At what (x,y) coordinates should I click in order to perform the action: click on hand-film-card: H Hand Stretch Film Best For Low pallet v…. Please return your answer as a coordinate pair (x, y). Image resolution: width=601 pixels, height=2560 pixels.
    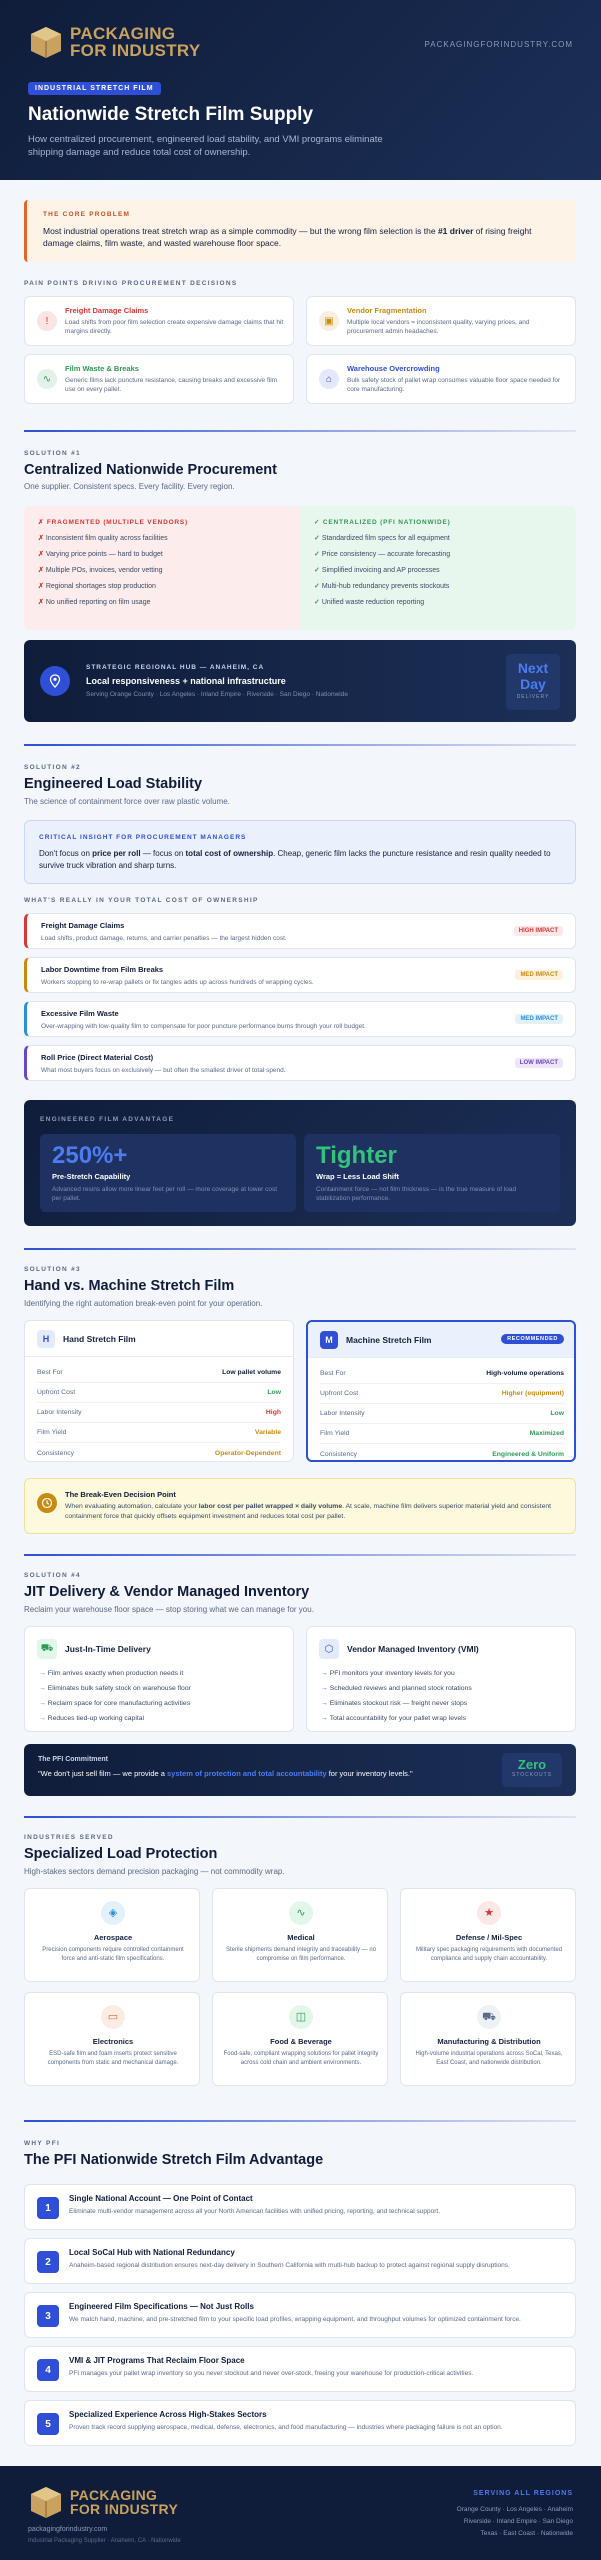
    Looking at the image, I should click on (159, 1391).